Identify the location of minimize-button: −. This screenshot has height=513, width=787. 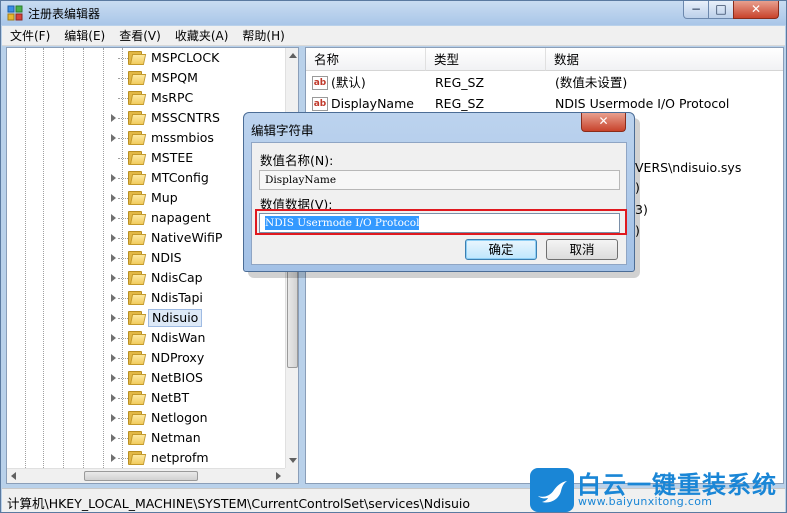
(696, 10).